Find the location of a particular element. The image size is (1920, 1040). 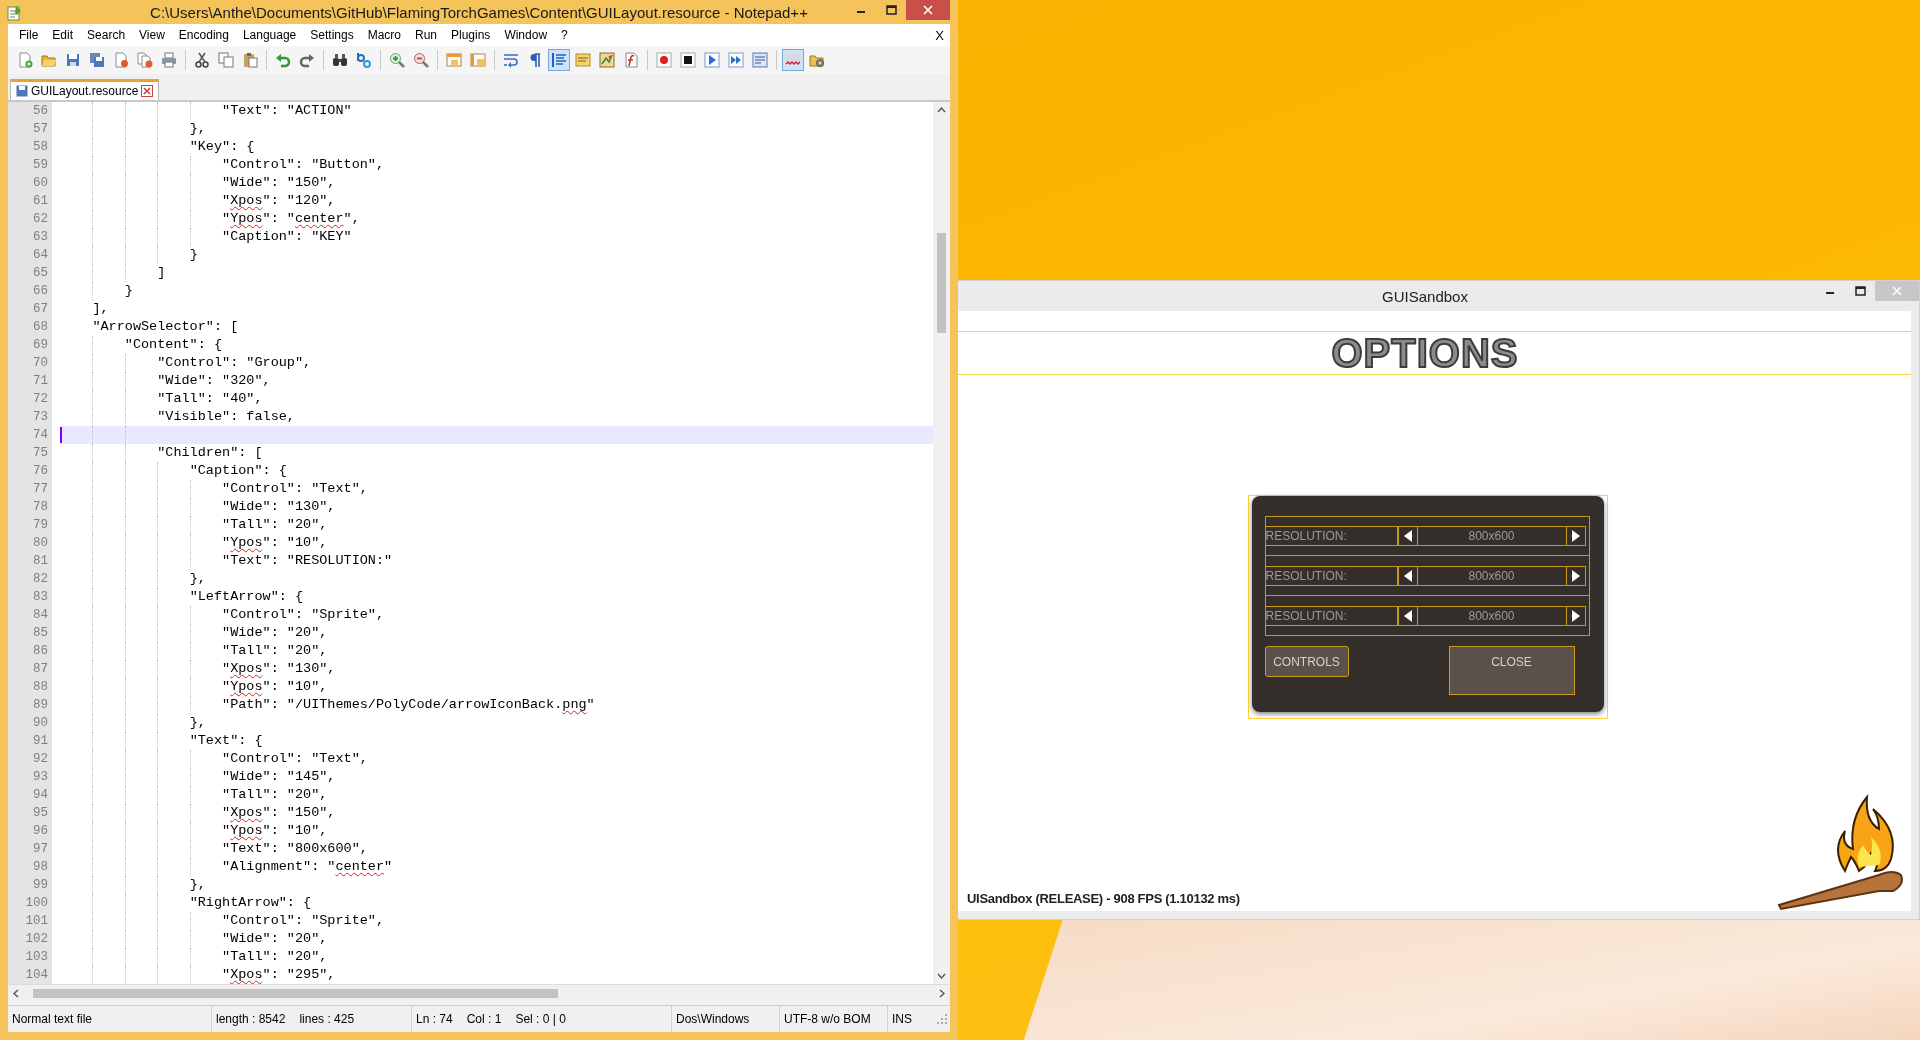

right-triangle-icon is located at coordinates (1575, 575).